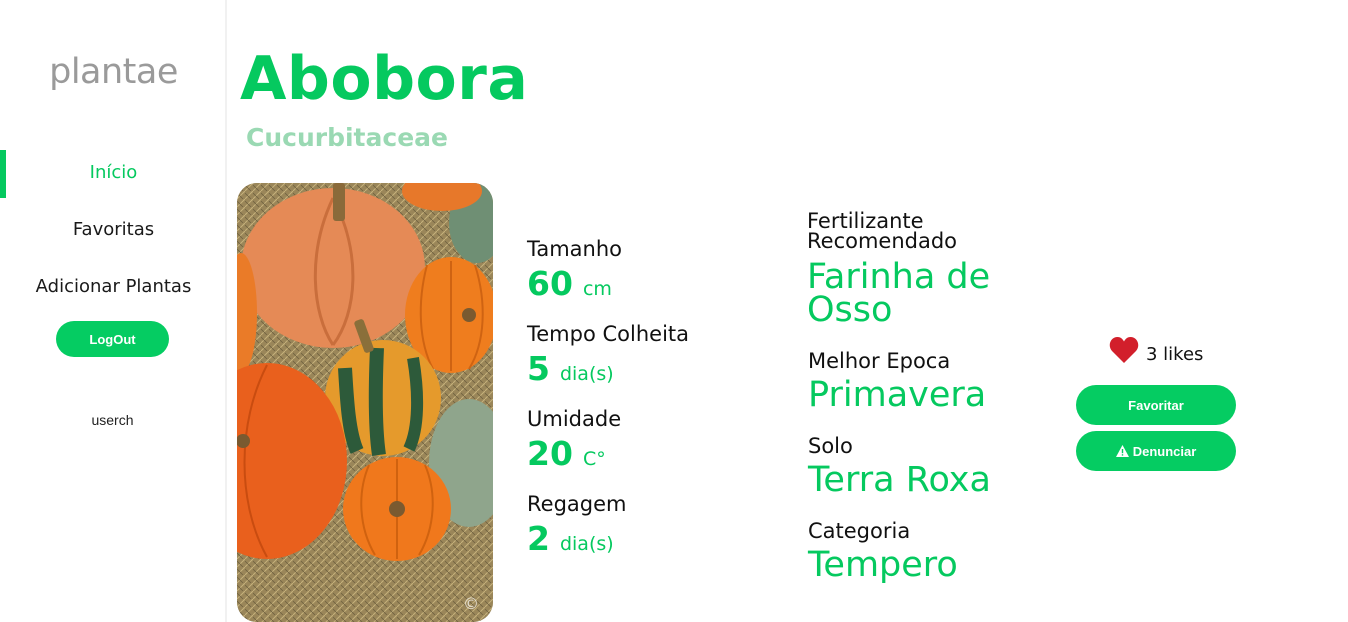 This screenshot has height=622, width=1348. What do you see at coordinates (113, 286) in the screenshot?
I see `nav-item-adicionar-plantas: Adicionar Plantas` at bounding box center [113, 286].